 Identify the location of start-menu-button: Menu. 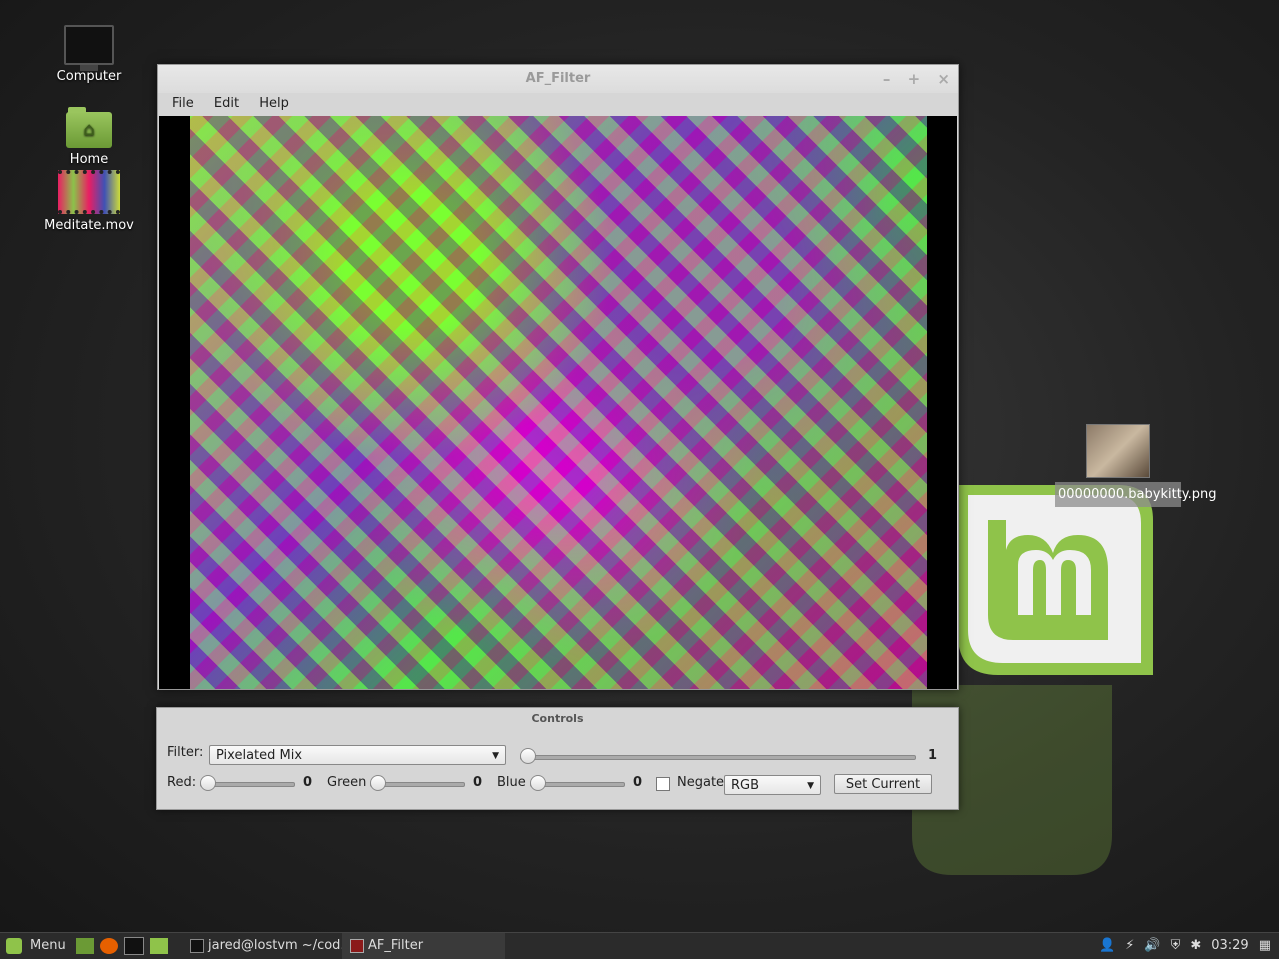
(36, 946).